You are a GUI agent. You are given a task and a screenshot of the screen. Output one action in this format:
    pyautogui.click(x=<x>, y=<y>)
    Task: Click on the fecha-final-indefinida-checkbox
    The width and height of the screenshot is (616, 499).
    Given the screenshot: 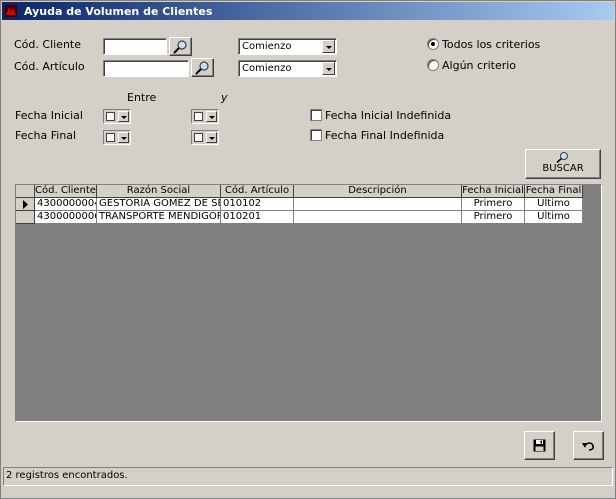 What is the action you would take?
    pyautogui.click(x=316, y=135)
    